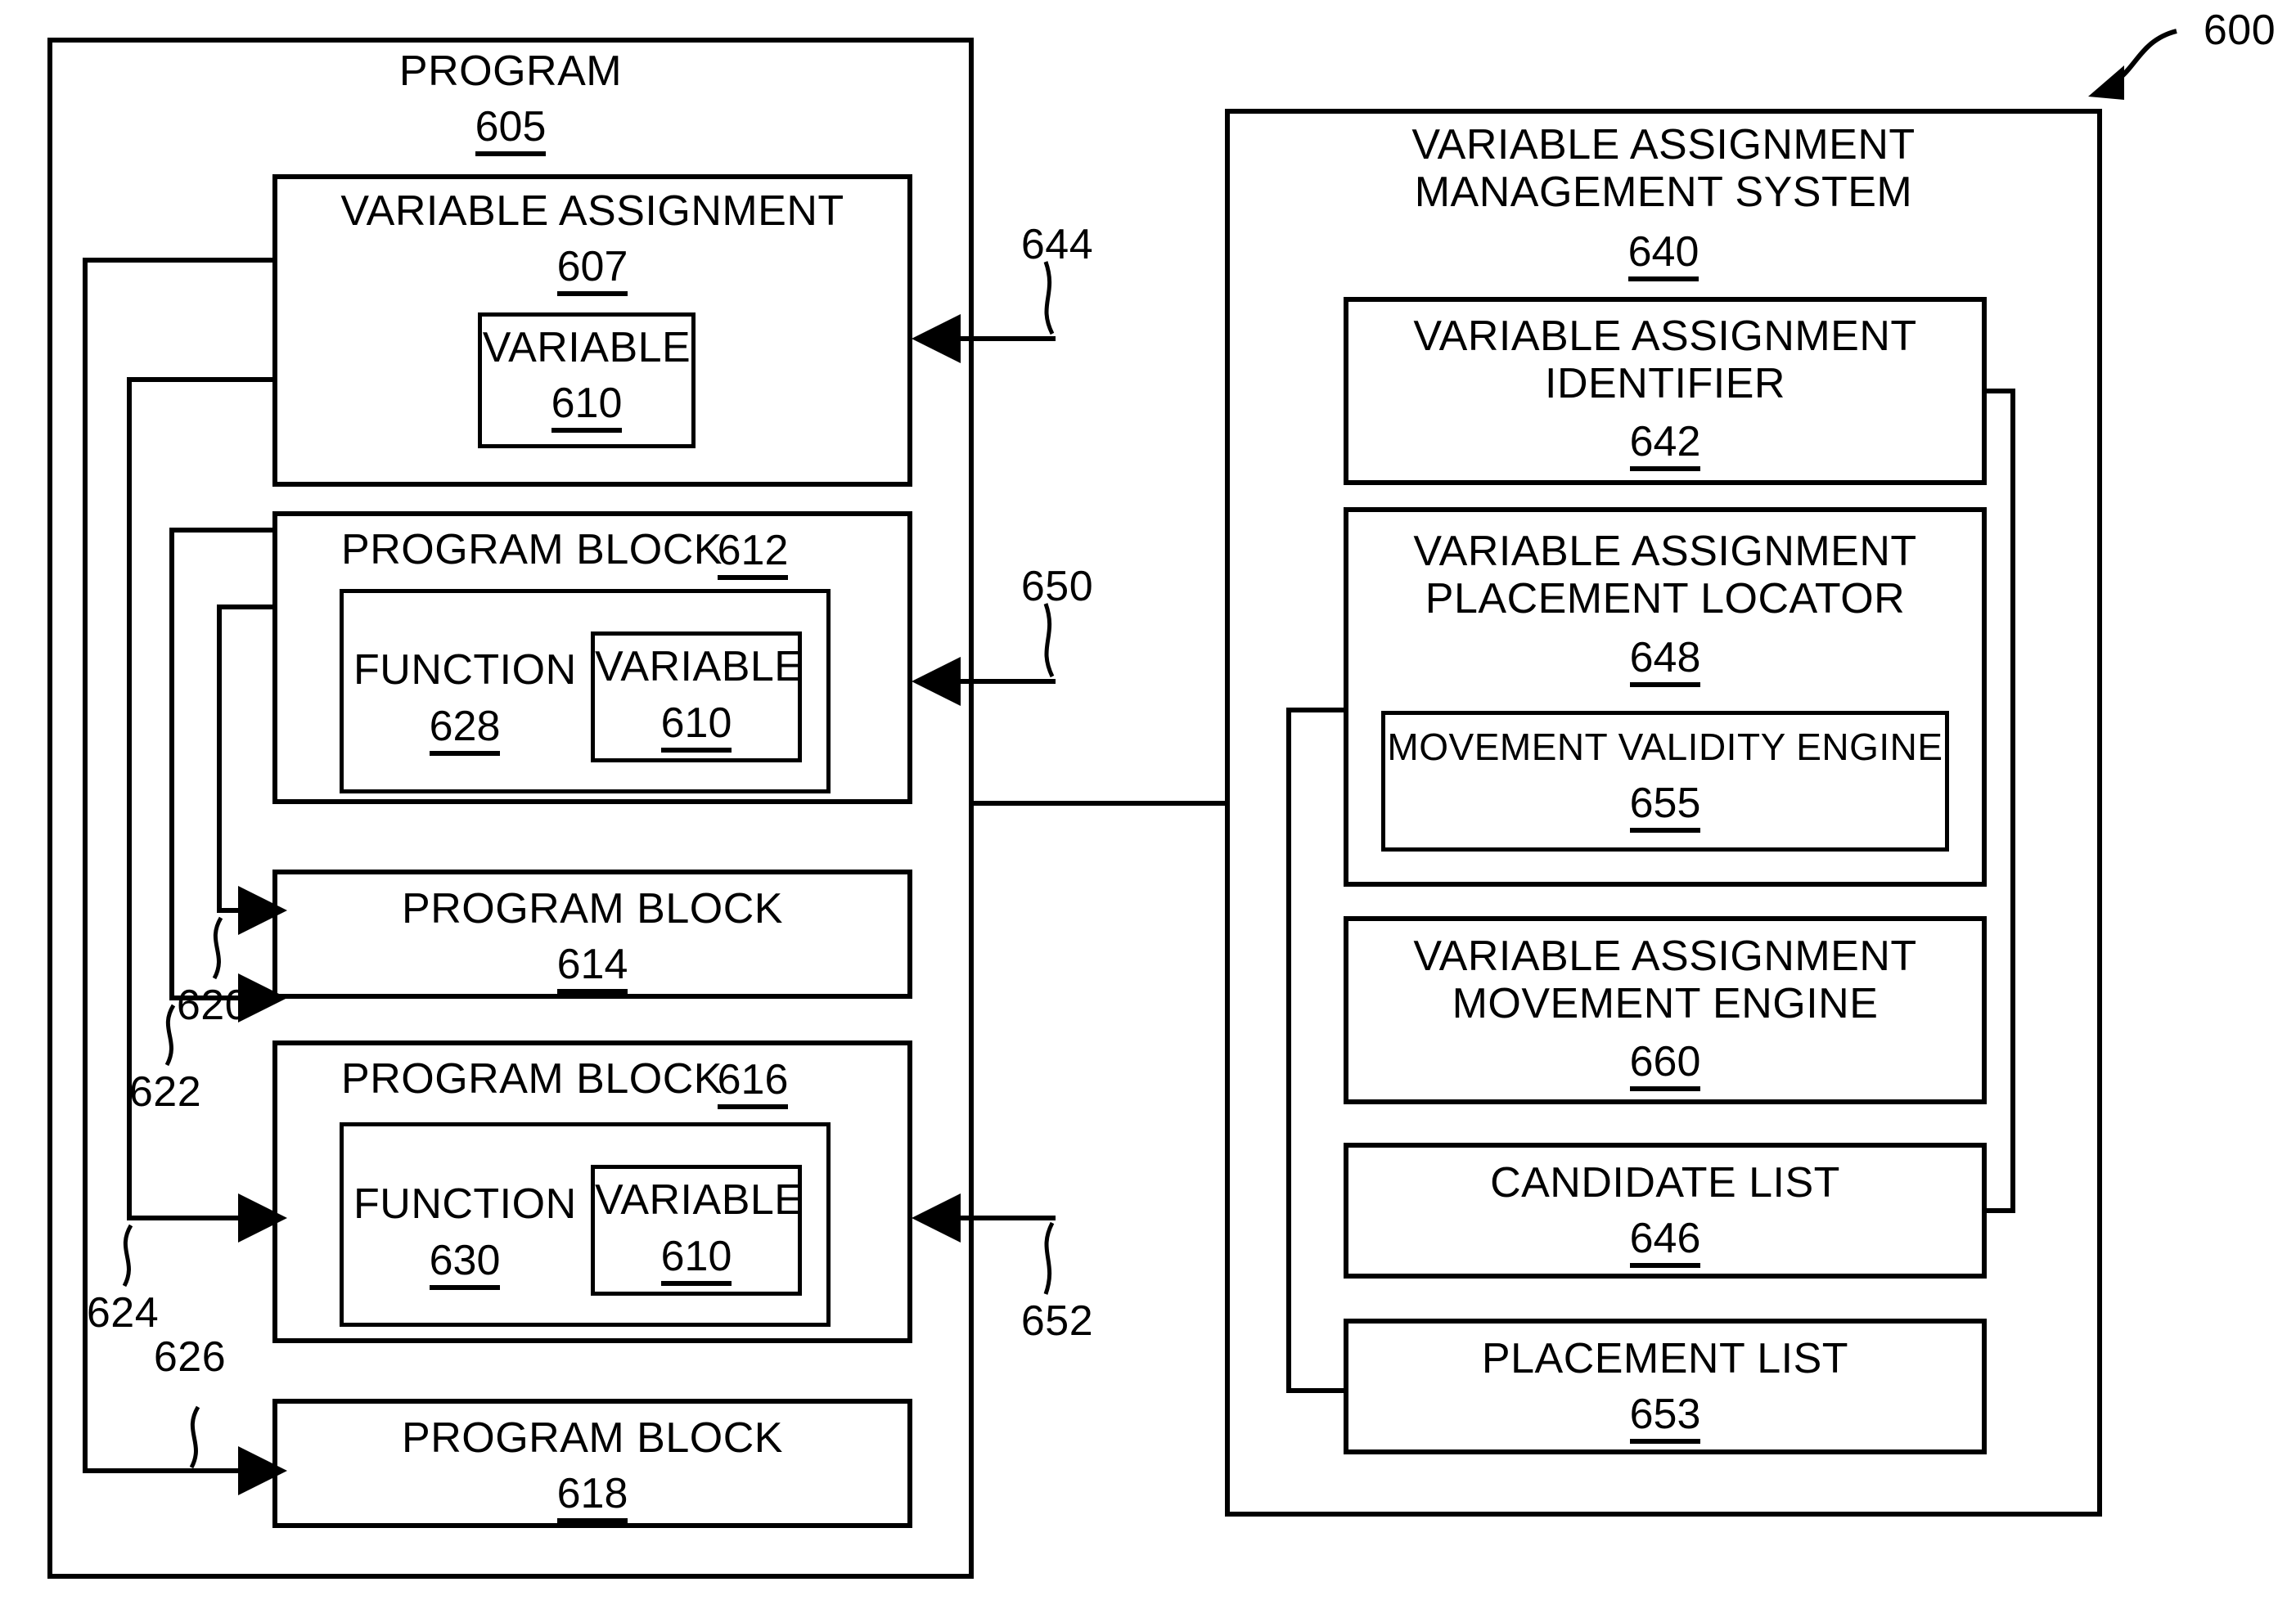 The image size is (2296, 1600). What do you see at coordinates (2132, 64) in the screenshot?
I see `figure-number-leader` at bounding box center [2132, 64].